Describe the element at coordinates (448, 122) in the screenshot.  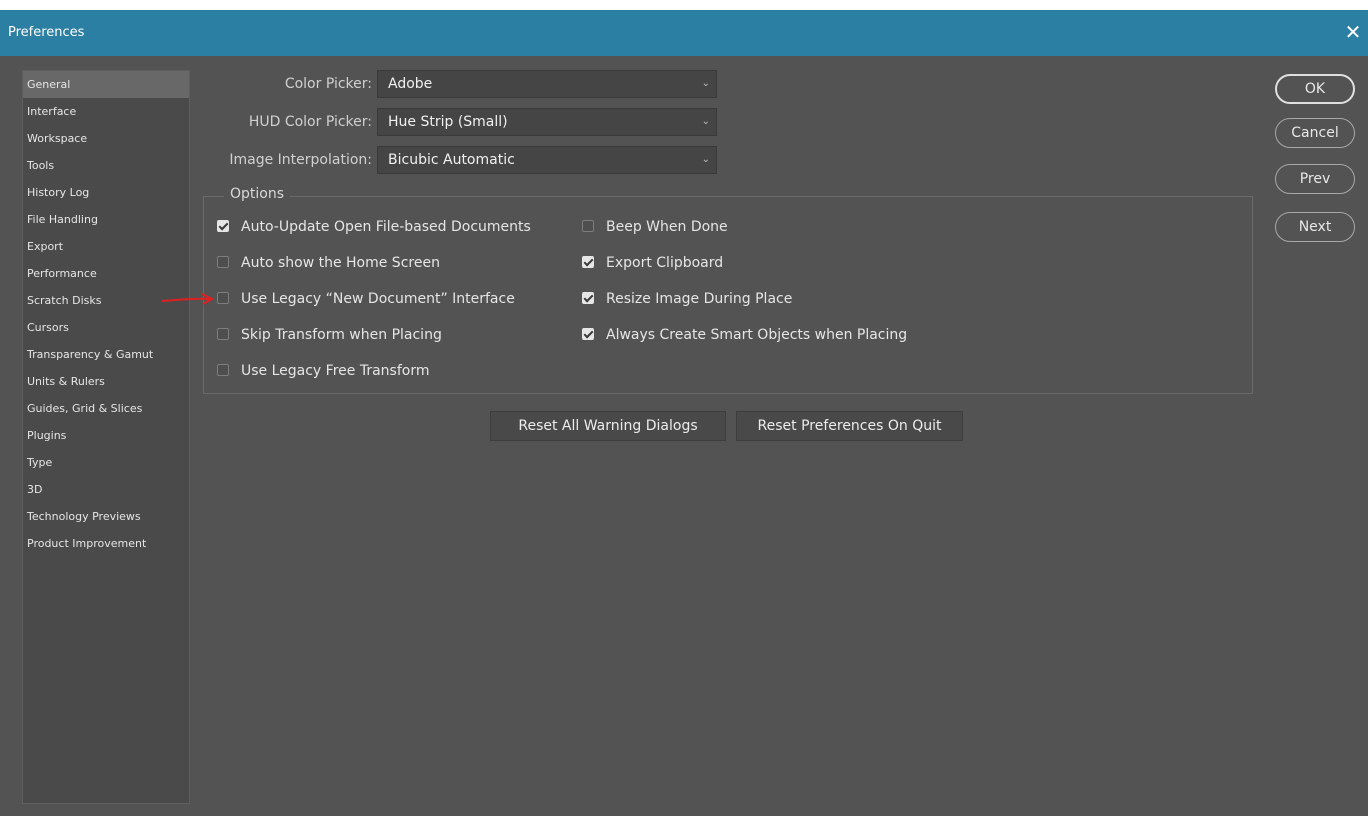
I see `hud-color-picker-value: Hue Strip (Small)` at that location.